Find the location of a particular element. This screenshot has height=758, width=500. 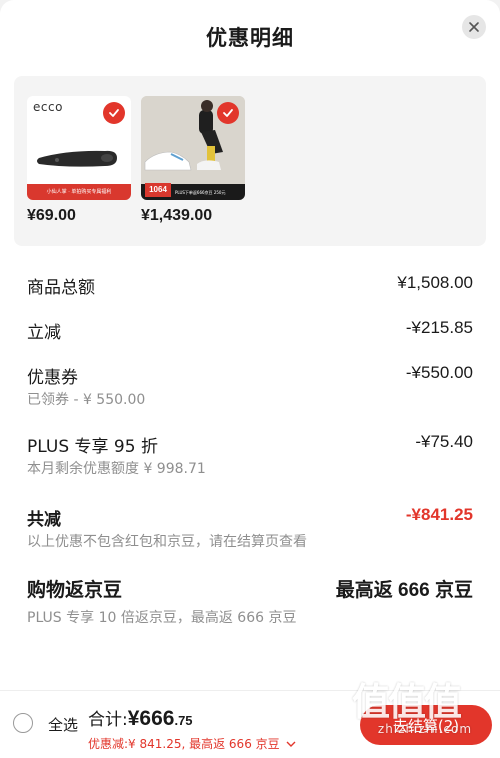

instant-discount-value: -¥215.85 is located at coordinates (439, 327).